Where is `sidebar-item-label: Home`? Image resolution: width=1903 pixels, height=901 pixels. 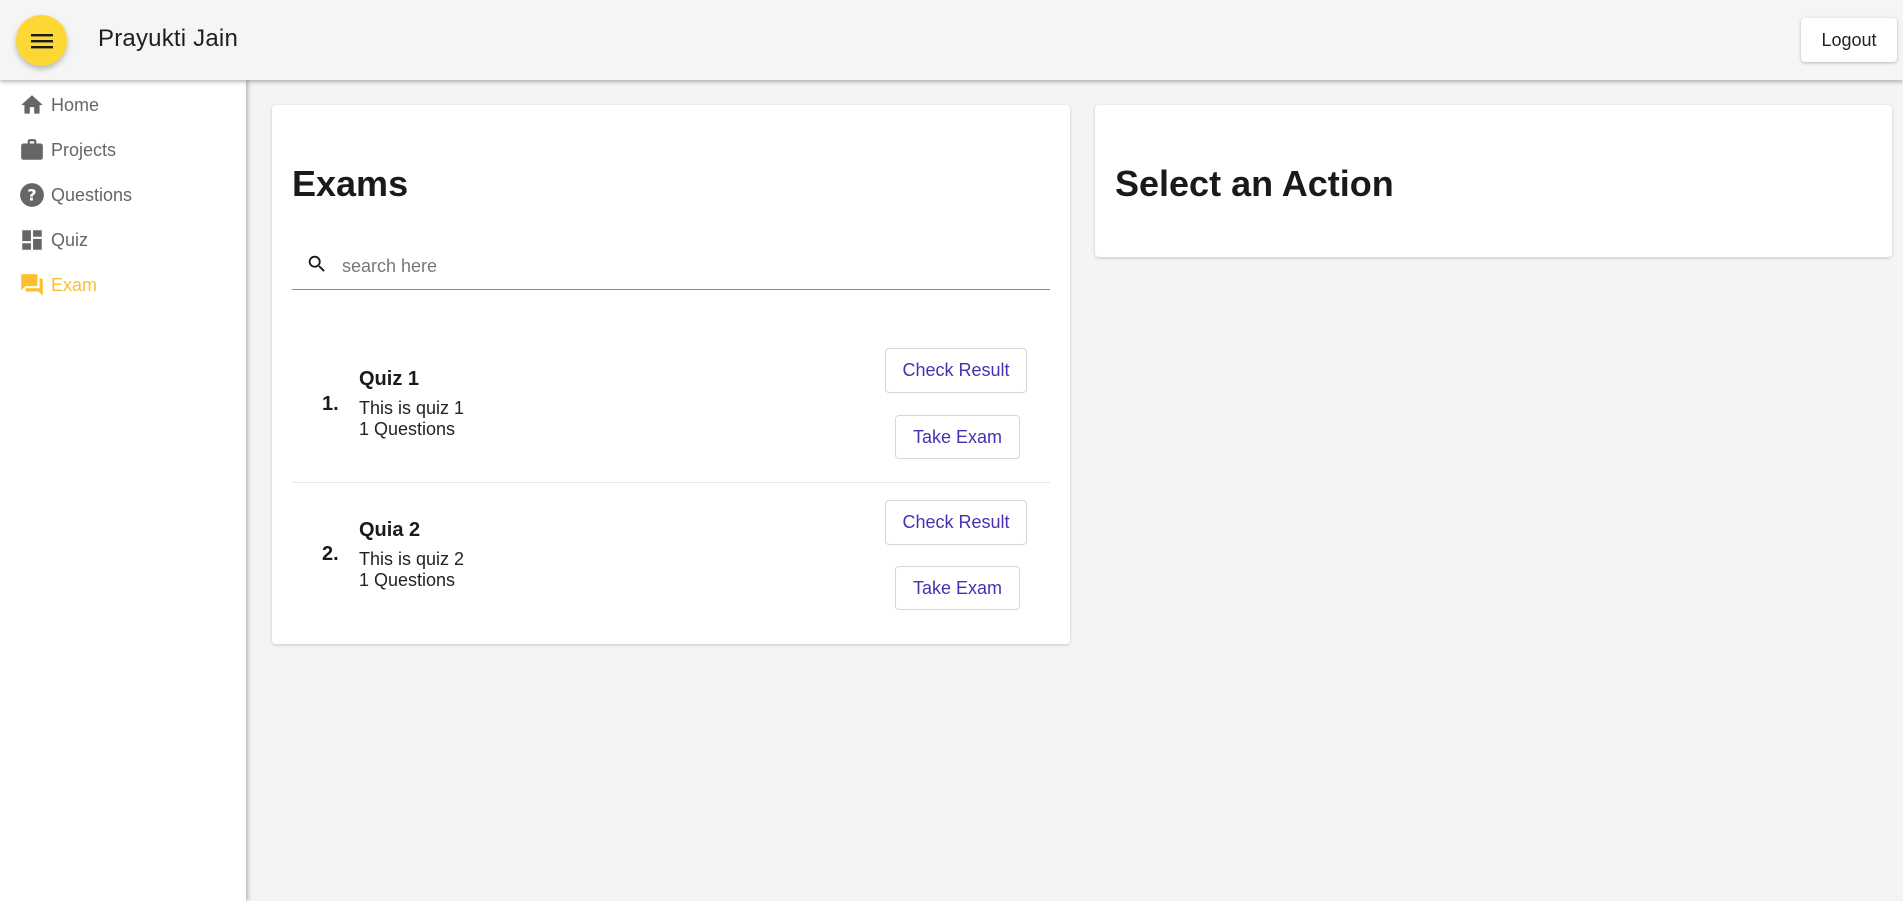
sidebar-item-label: Home is located at coordinates (75, 104).